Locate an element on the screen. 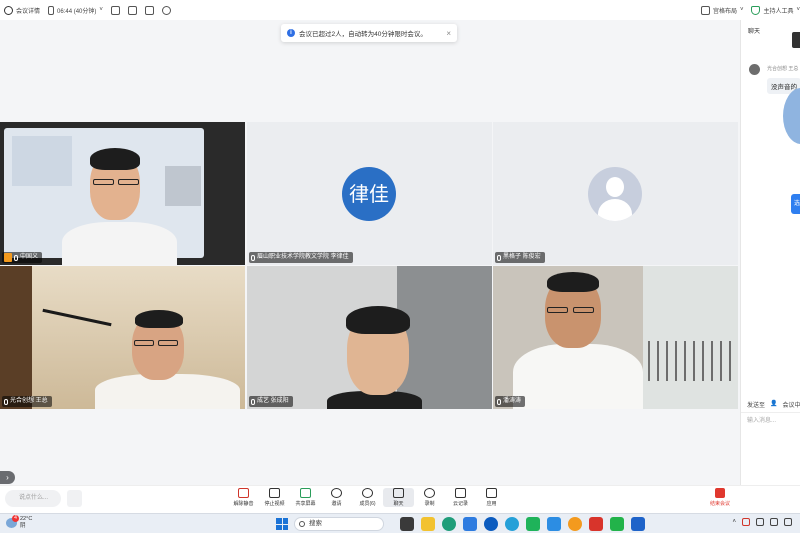 The image size is (800, 533). participant-name: 成艺 张成阳 is located at coordinates (273, 401).